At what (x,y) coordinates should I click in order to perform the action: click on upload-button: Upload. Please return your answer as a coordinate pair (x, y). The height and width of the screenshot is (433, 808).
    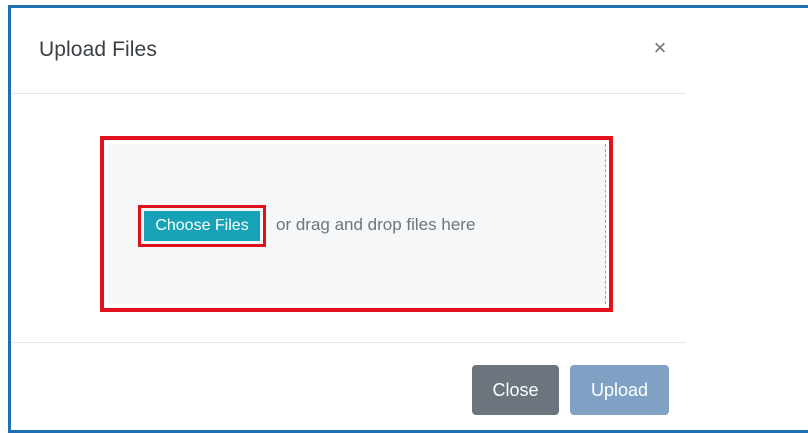
    Looking at the image, I should click on (619, 390).